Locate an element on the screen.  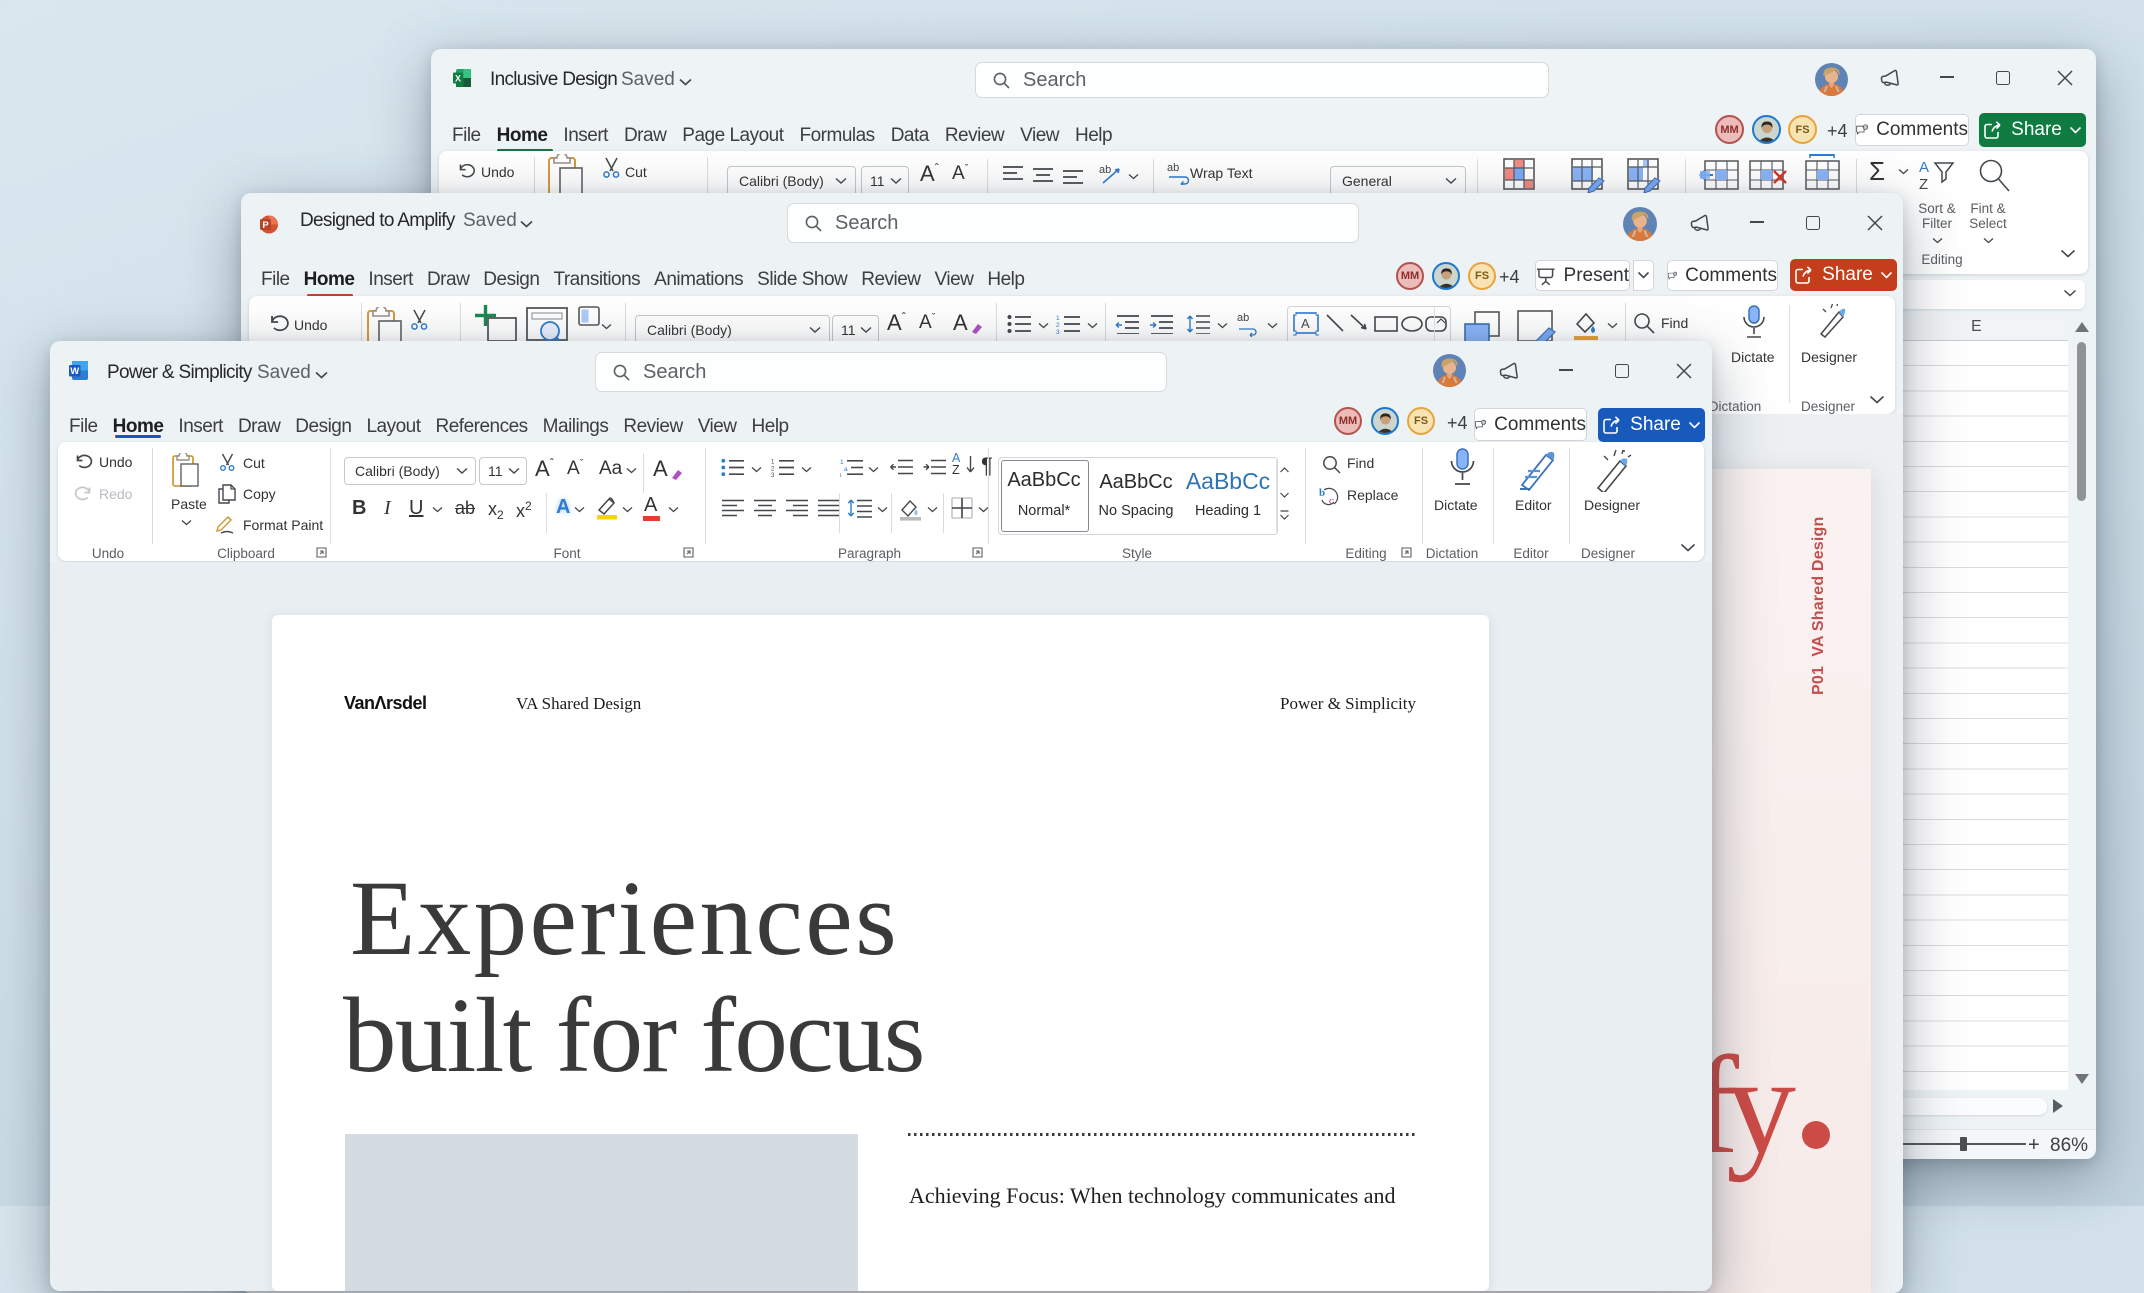
svg-text: b is located at coordinates (1322, 493).